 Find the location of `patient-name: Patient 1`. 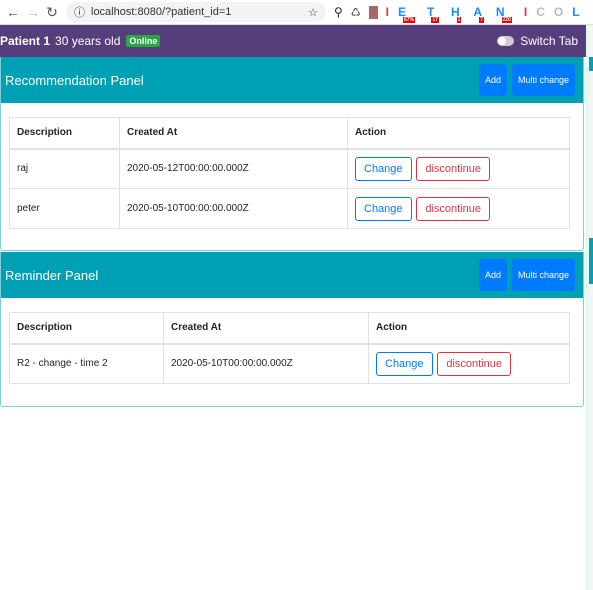

patient-name: Patient 1 is located at coordinates (25, 41).